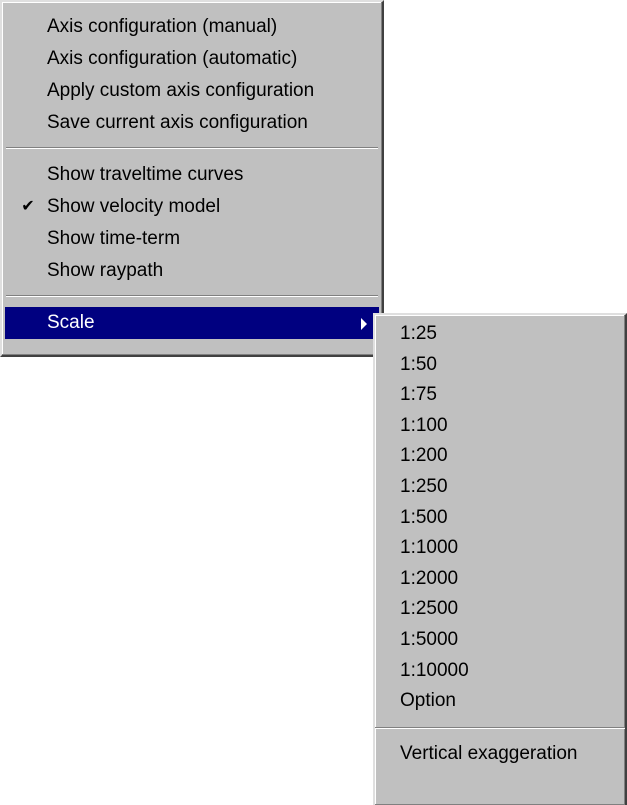  Describe the element at coordinates (424, 517) in the screenshot. I see `submenu-item-label: 1:500` at that location.